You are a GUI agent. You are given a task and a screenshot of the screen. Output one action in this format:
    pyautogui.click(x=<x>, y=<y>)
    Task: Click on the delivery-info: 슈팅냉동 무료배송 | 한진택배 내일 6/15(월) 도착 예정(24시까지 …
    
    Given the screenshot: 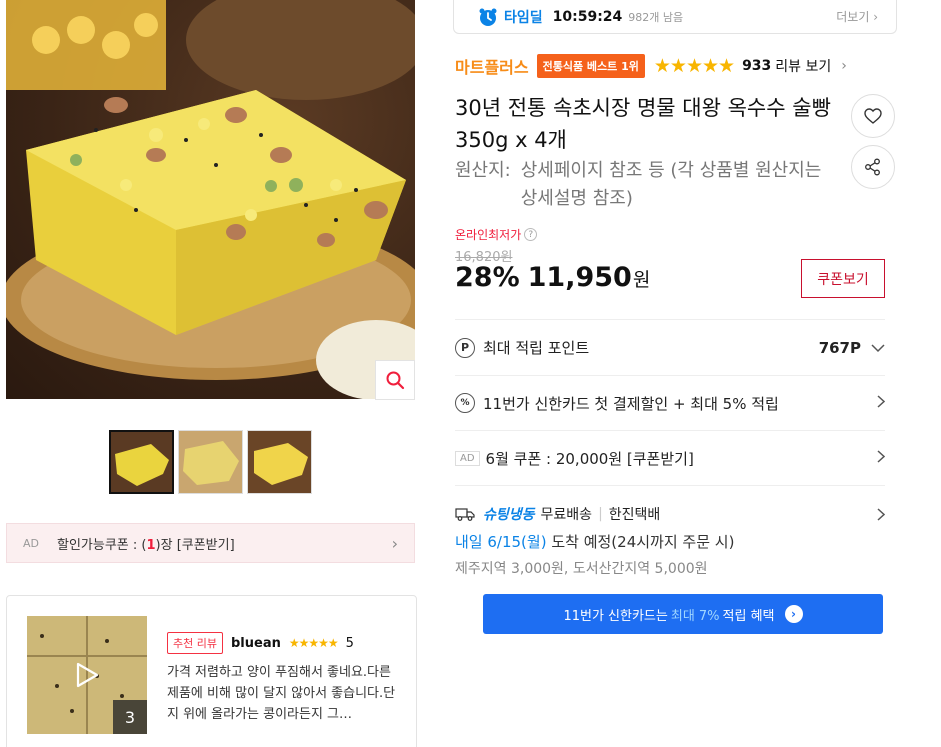 What is the action you would take?
    pyautogui.click(x=670, y=531)
    